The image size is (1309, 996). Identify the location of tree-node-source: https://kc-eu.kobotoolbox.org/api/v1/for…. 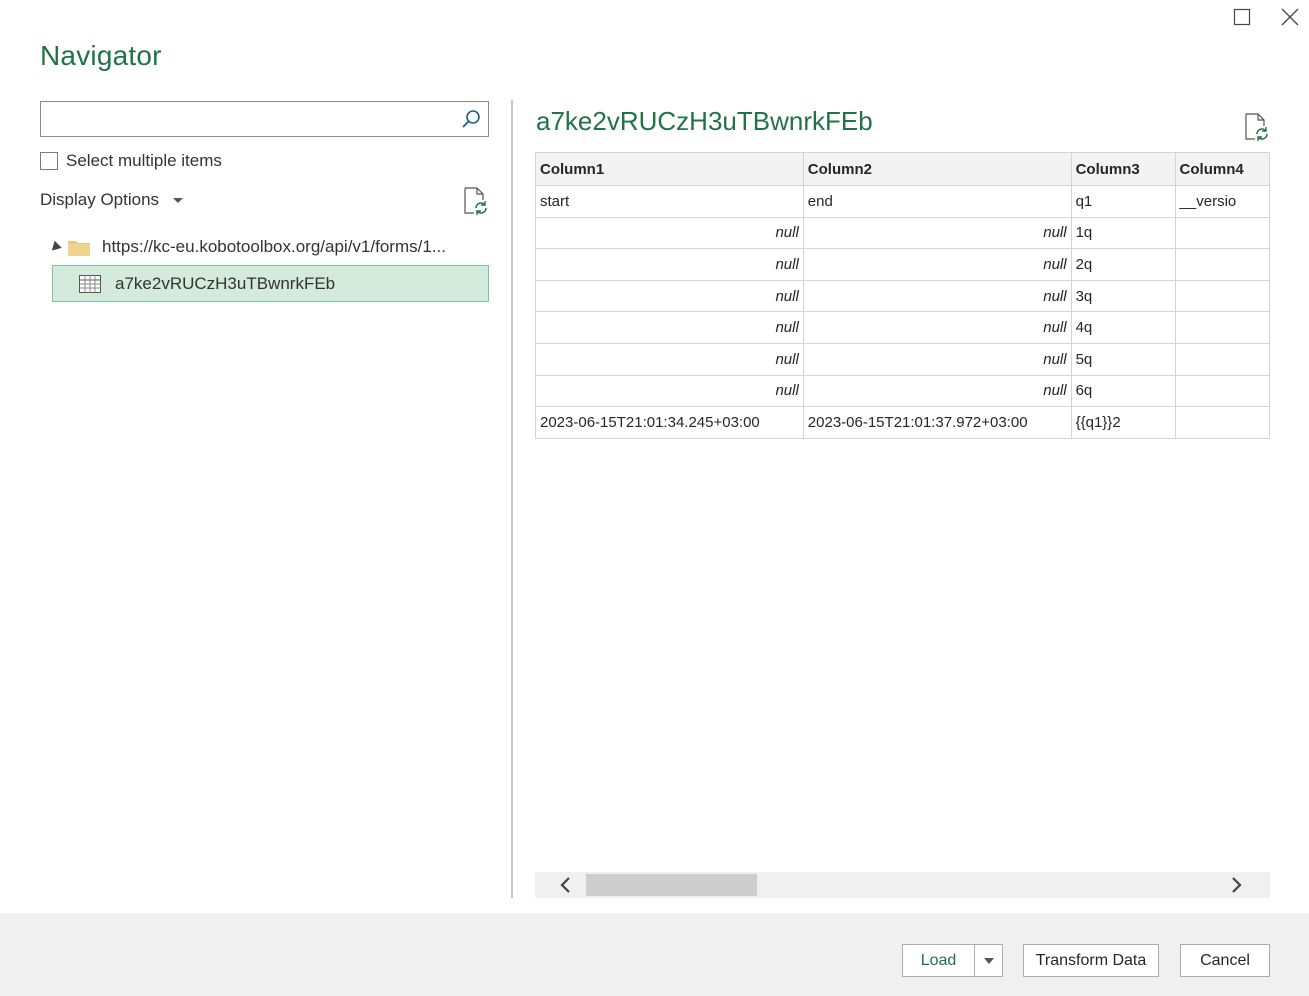
(246, 247).